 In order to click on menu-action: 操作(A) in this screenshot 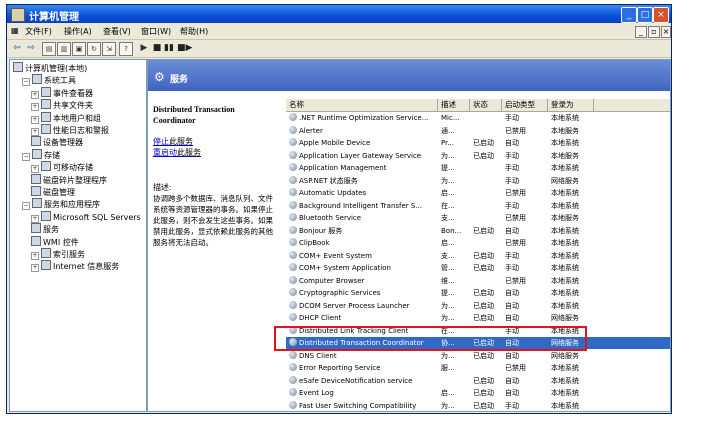, I will do `click(78, 31)`.